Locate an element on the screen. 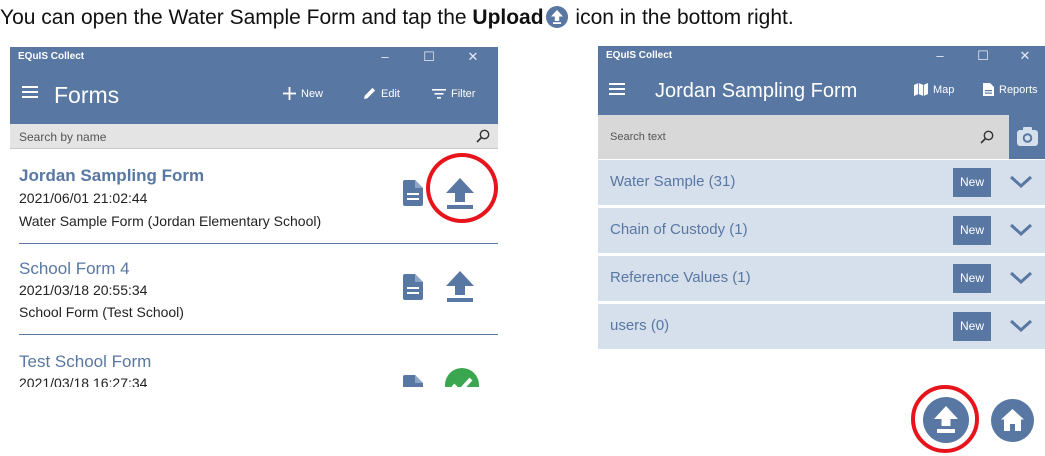 The height and width of the screenshot is (456, 1045). reports-icon is located at coordinates (988, 89).